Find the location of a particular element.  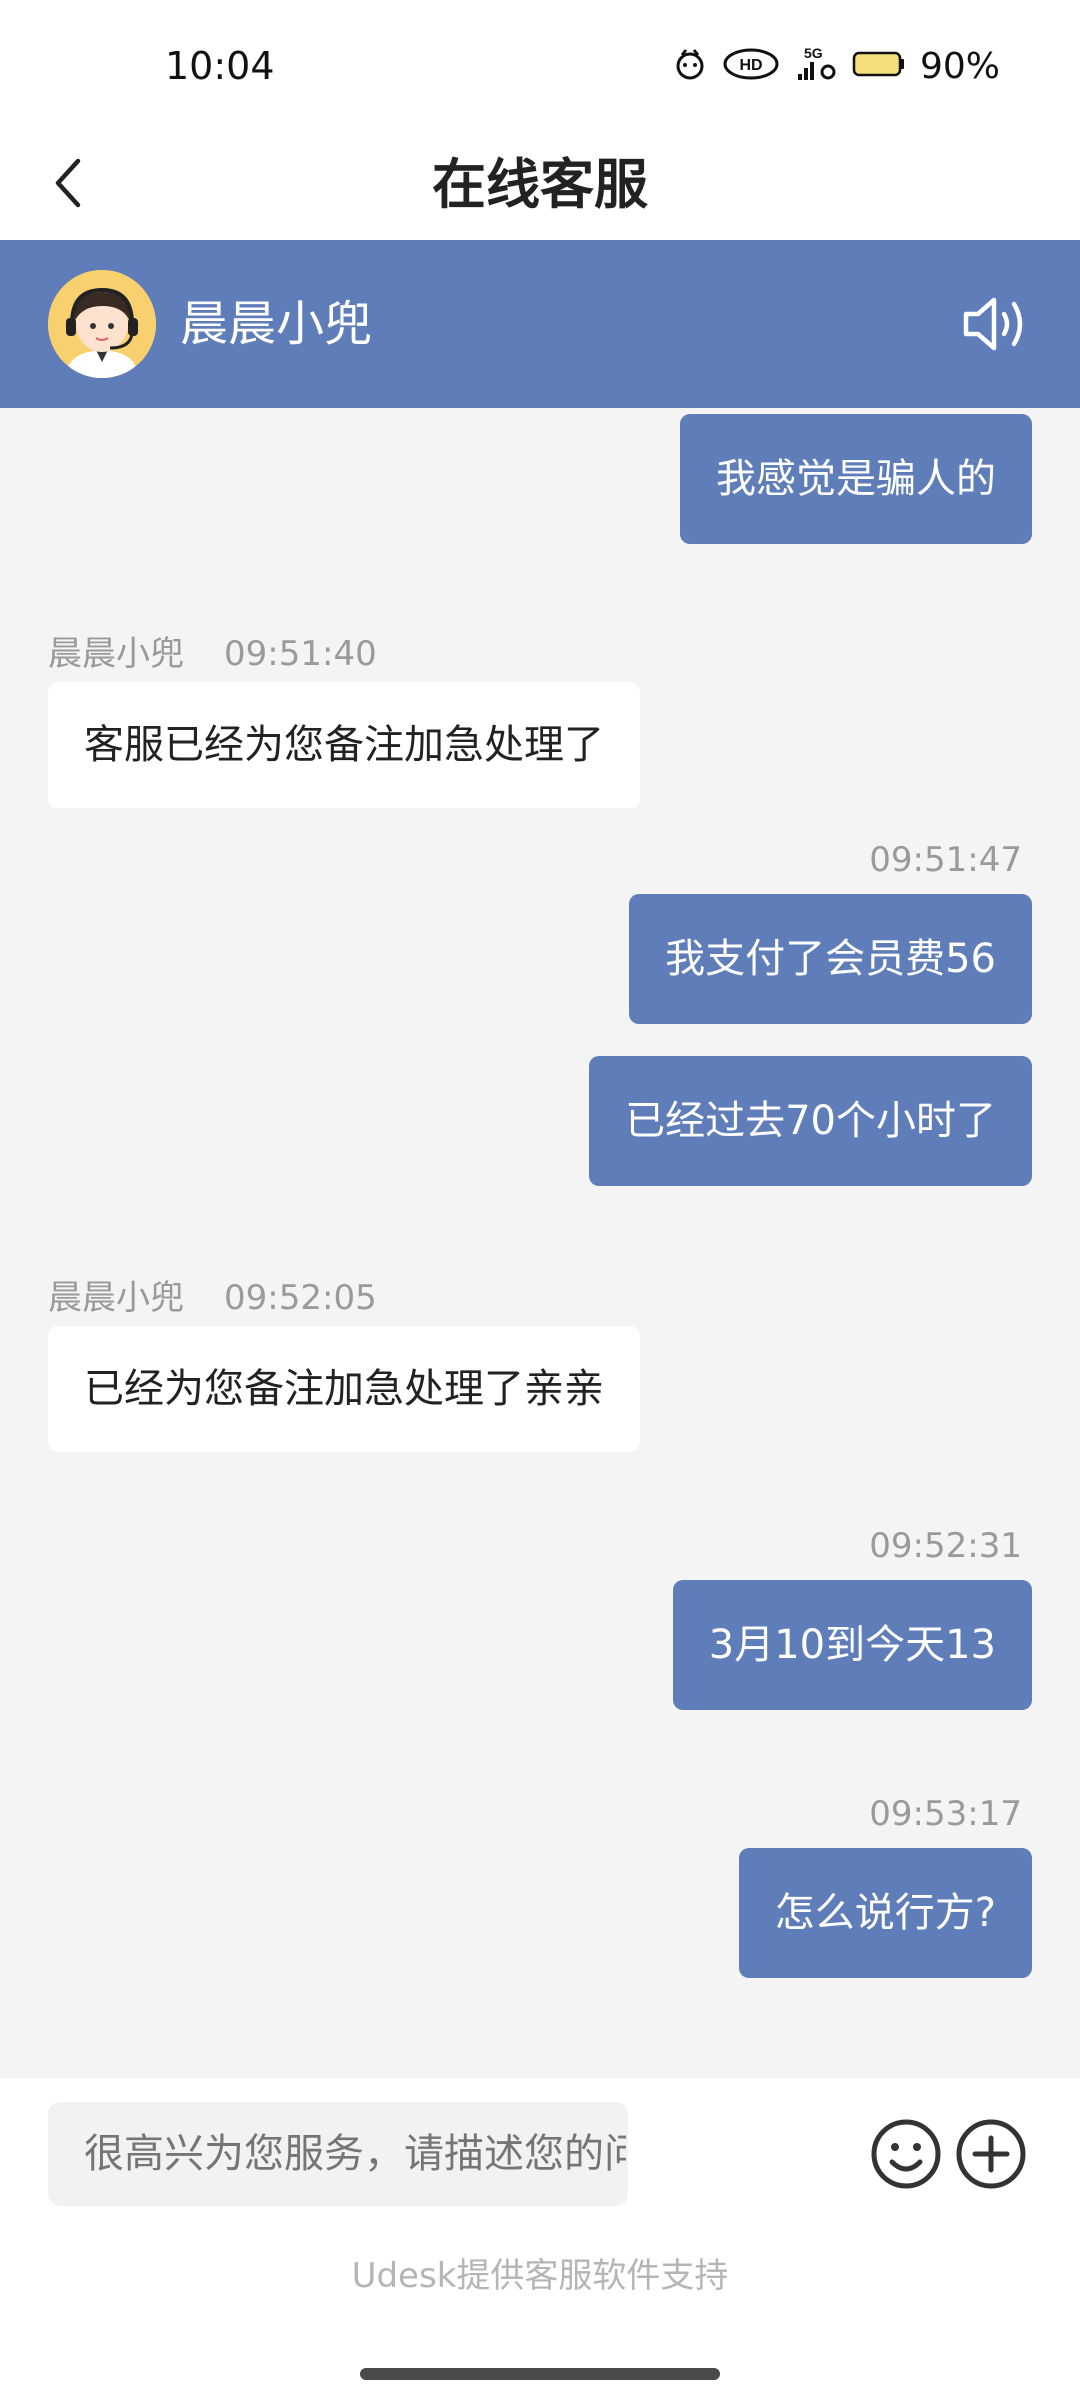

status-bar: 10:04 HD 5G 90% is located at coordinates (540, 65).